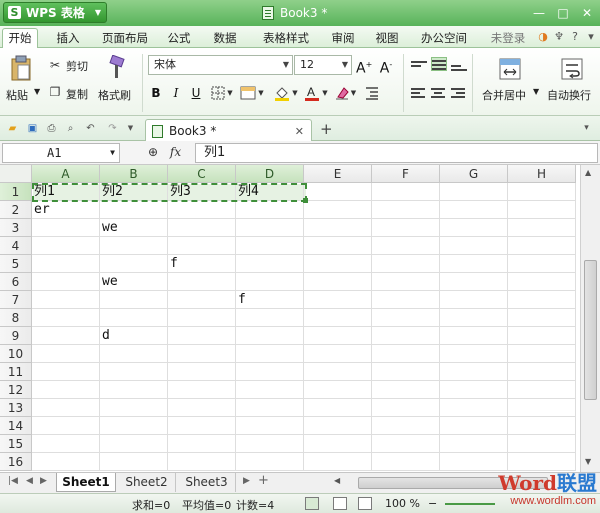 Image resolution: width=600 pixels, height=513 pixels. What do you see at coordinates (396, 153) in the screenshot?
I see `formula-input: 列1` at bounding box center [396, 153].